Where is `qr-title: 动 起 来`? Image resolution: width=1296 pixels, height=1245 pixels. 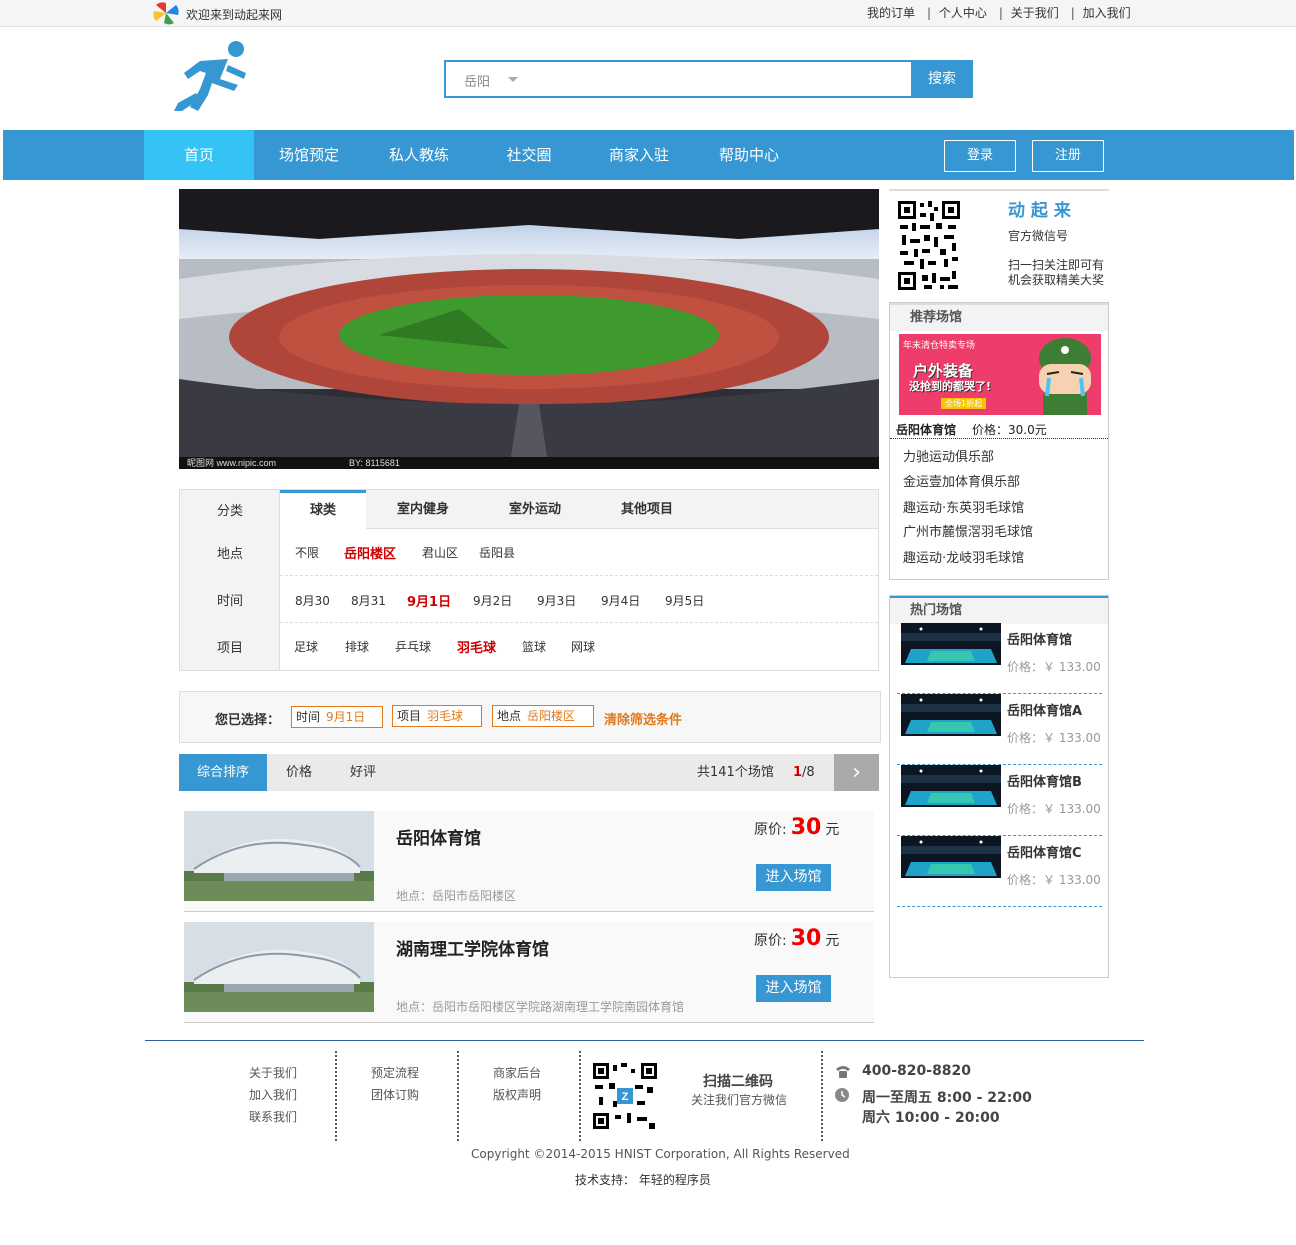 qr-title: 动 起 来 is located at coordinates (1039, 211).